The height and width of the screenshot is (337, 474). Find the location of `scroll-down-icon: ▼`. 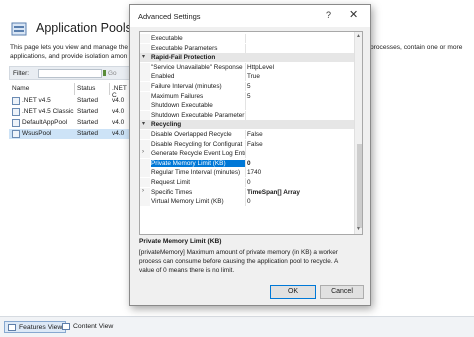

scroll-down-icon: ▼ is located at coordinates (358, 229).